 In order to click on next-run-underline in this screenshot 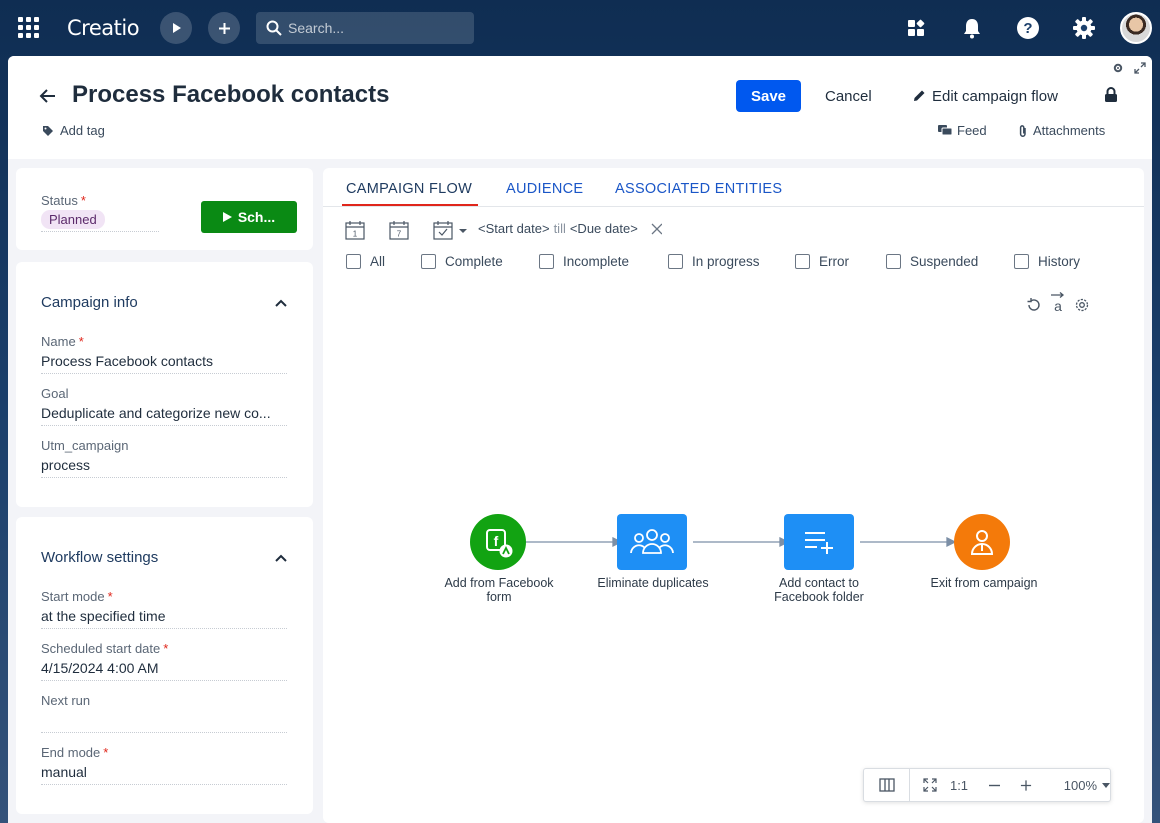, I will do `click(164, 732)`.